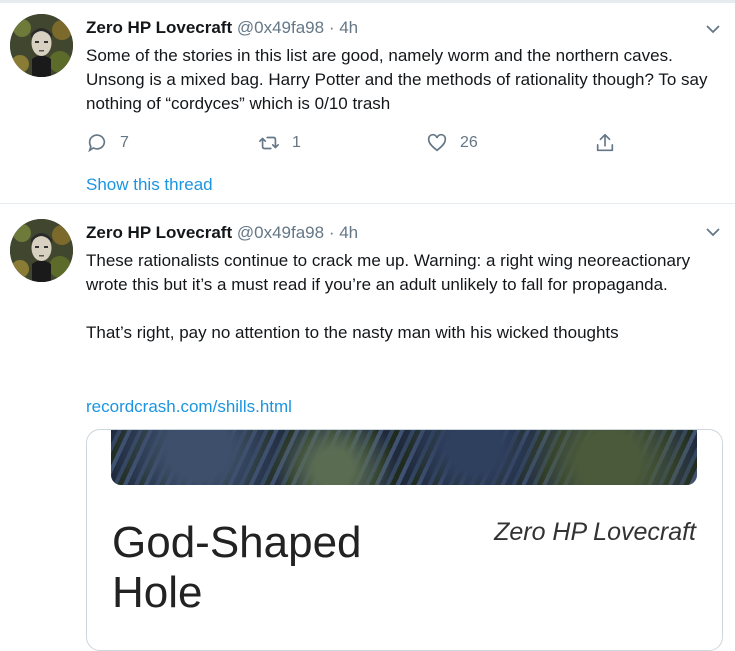  What do you see at coordinates (124, 142) in the screenshot?
I see `reply-count: 7` at bounding box center [124, 142].